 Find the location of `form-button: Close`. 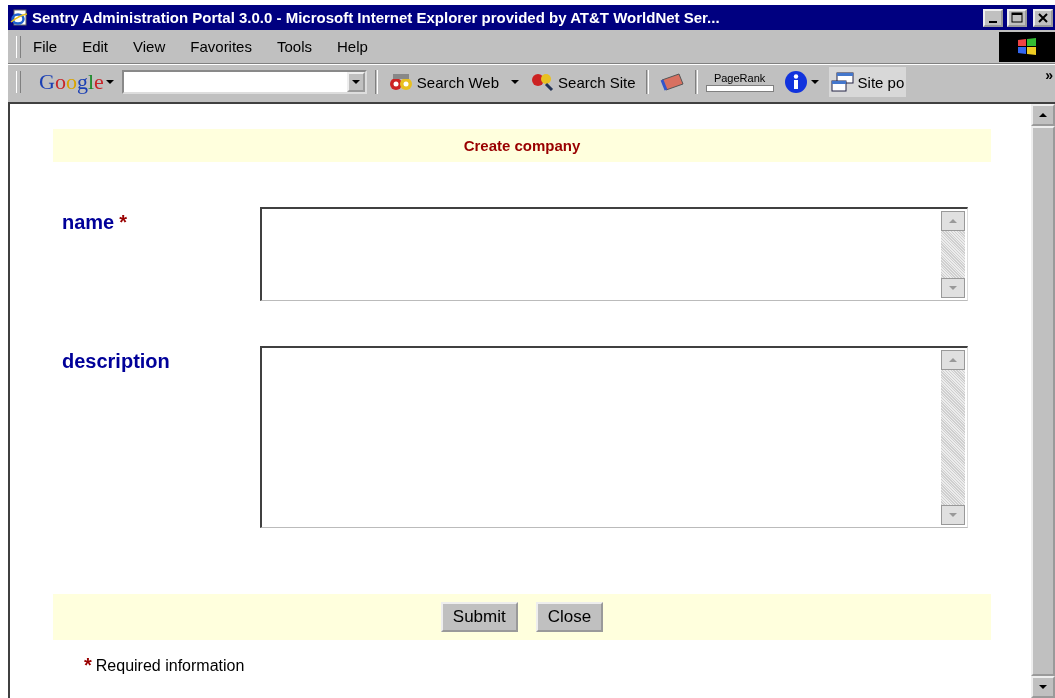

form-button: Close is located at coordinates (569, 617).